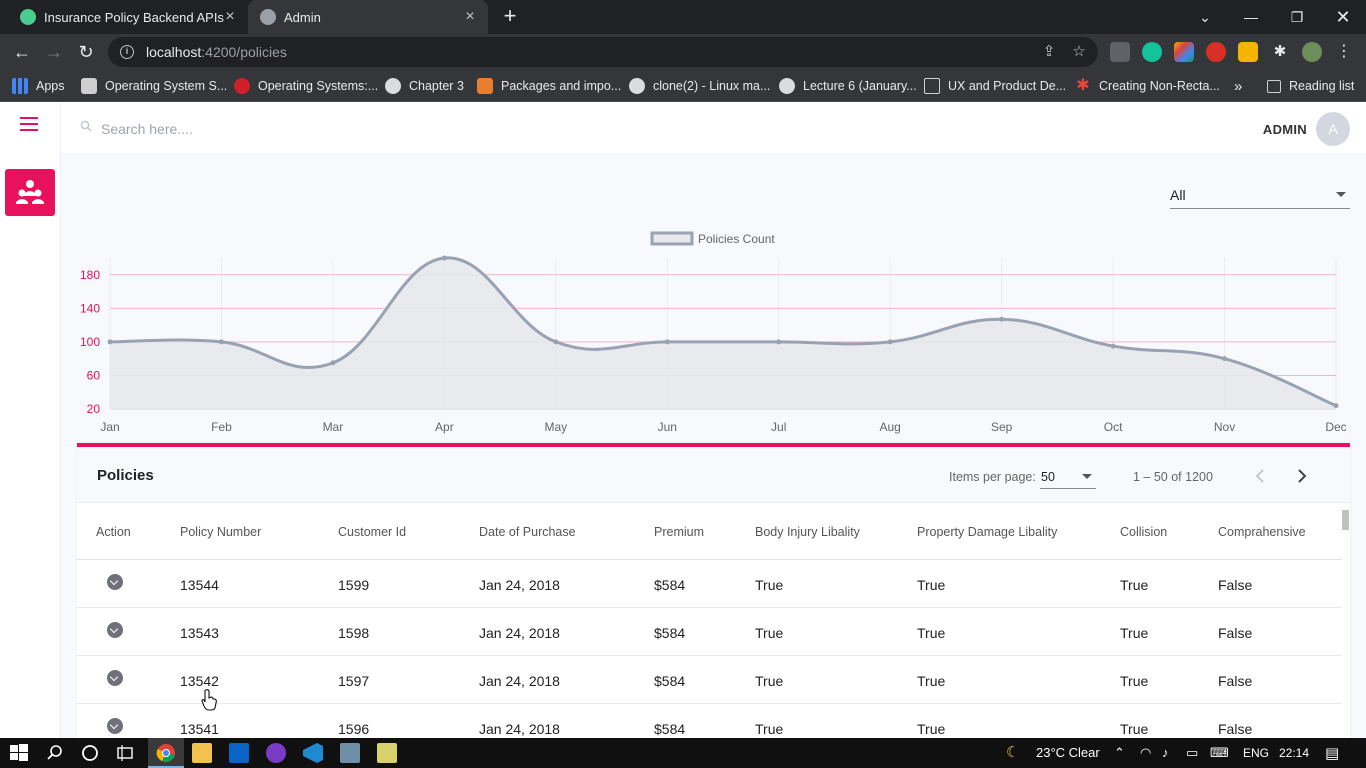 The width and height of the screenshot is (1366, 768). What do you see at coordinates (368, 17) in the screenshot?
I see `browser-tab-admin: Admin ×` at bounding box center [368, 17].